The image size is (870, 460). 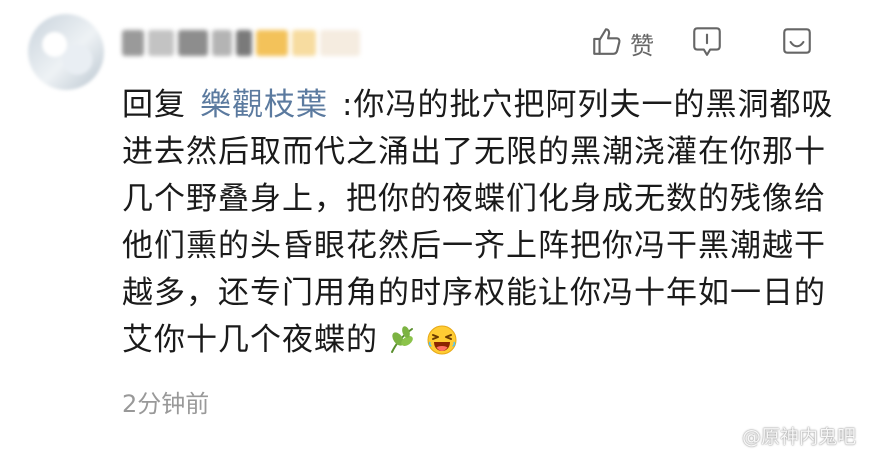 I want to click on like-label: 赞, so click(x=642, y=45).